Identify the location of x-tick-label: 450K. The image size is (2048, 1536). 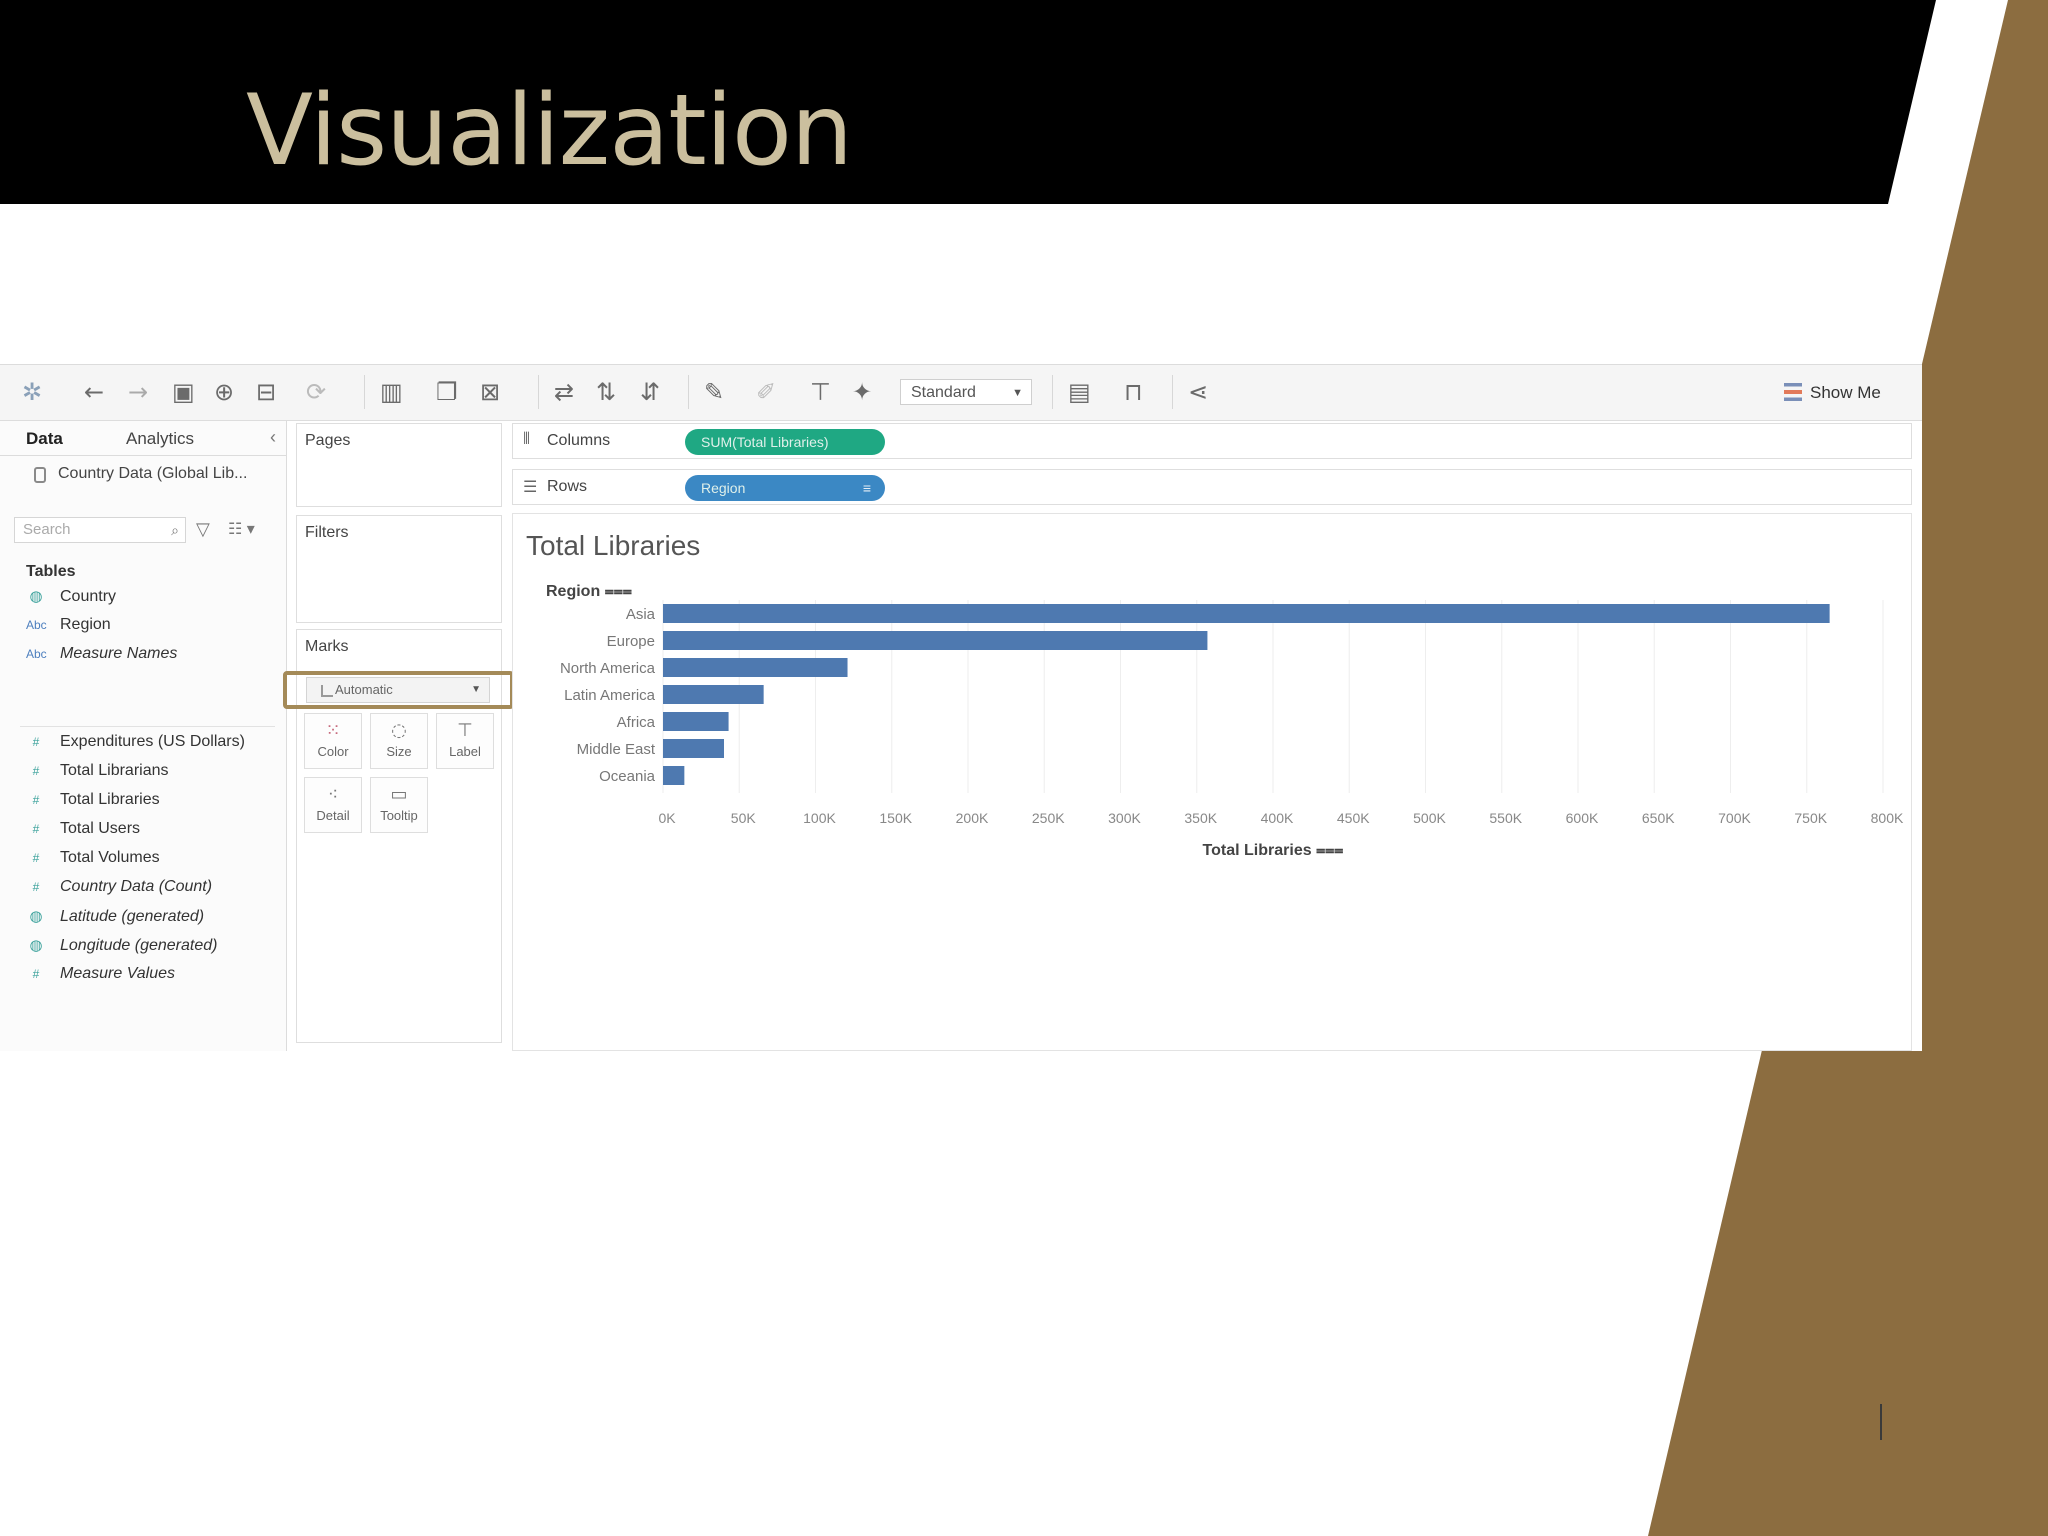
(1353, 818).